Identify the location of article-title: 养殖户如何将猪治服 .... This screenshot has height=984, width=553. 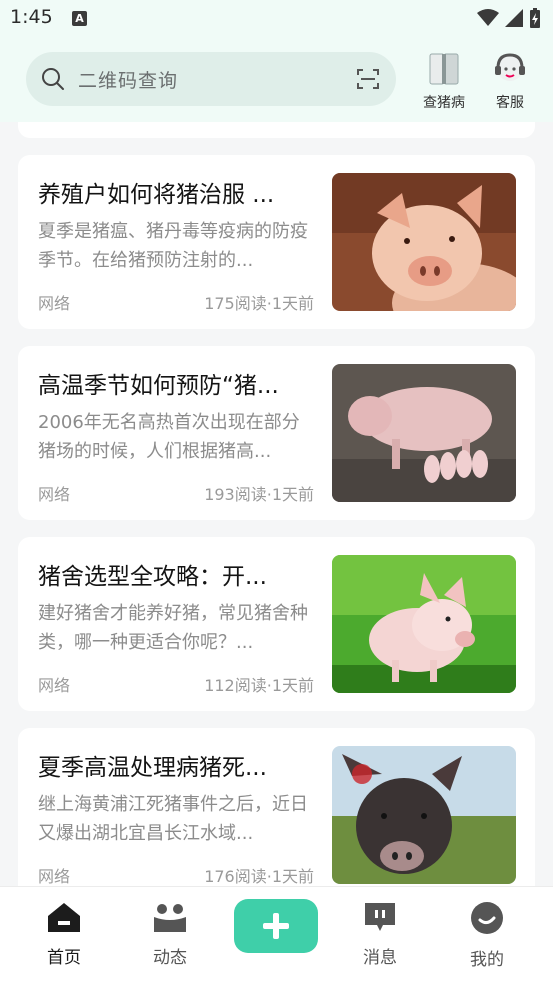
(156, 195).